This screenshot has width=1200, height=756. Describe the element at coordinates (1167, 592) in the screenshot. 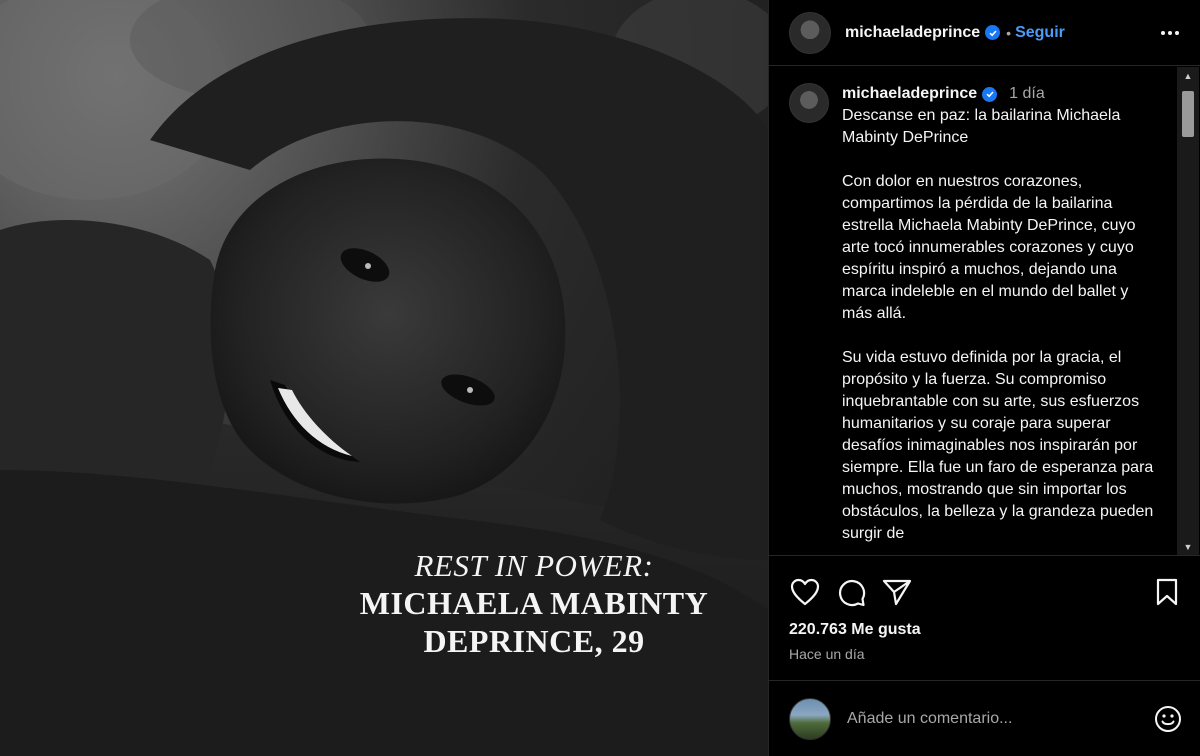

I see `bookmark-icon` at that location.